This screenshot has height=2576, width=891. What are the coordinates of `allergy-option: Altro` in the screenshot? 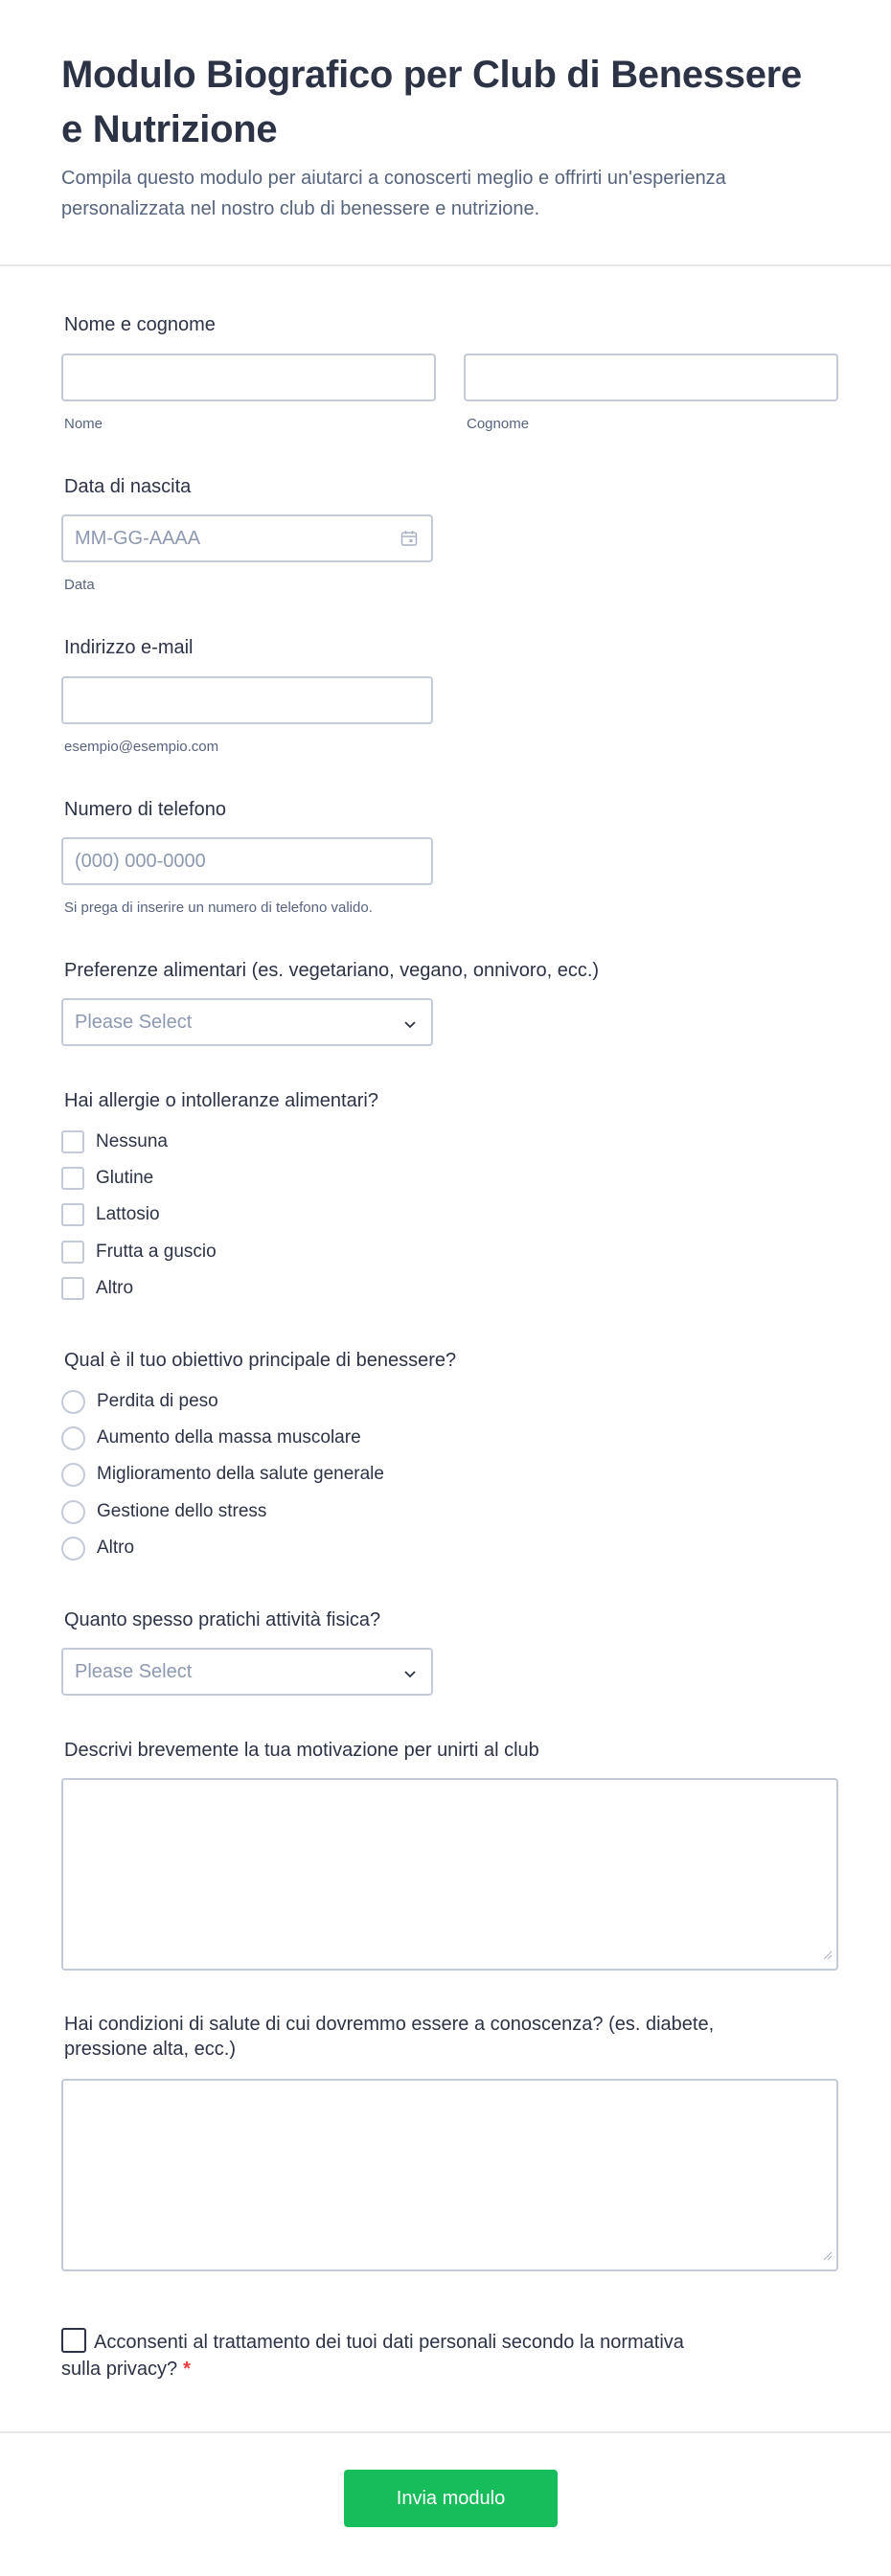 It's located at (97, 1289).